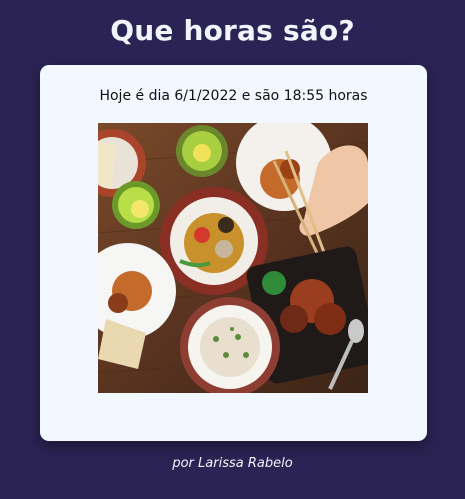  Describe the element at coordinates (232, 463) in the screenshot. I see `author-credit: por Larissa Rabelo` at that location.